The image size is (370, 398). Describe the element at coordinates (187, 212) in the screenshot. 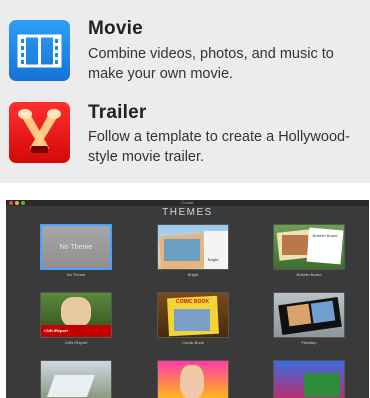

I see `themes-heading: THEMES` at that location.